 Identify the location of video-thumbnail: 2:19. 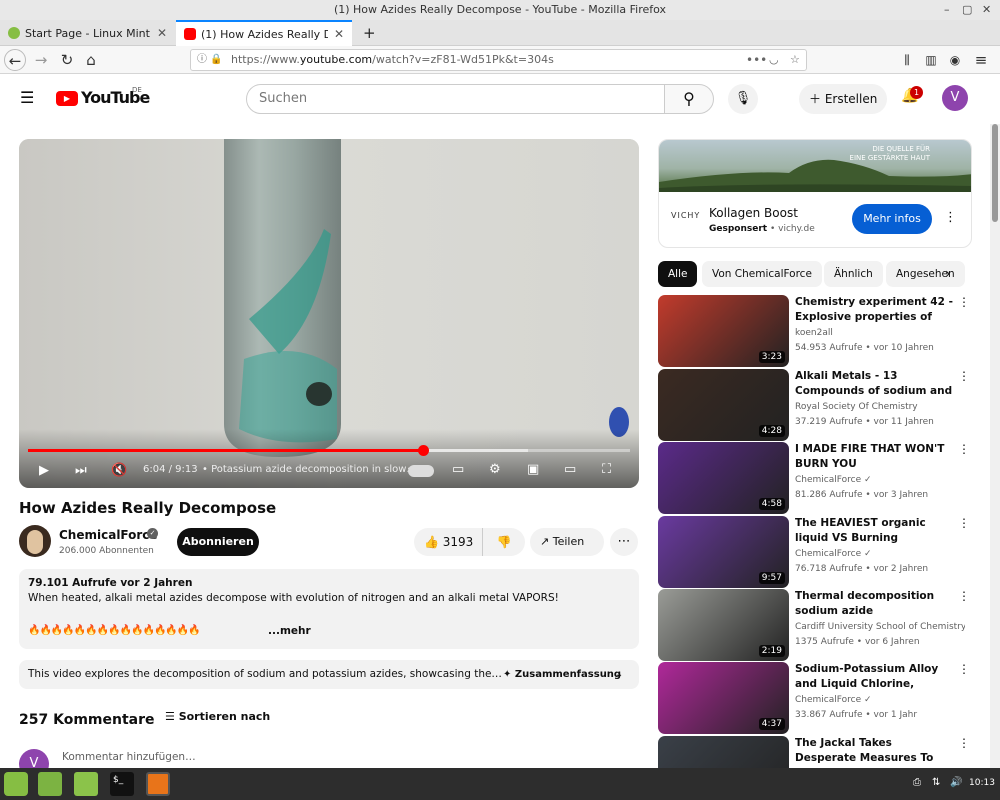
(723, 625).